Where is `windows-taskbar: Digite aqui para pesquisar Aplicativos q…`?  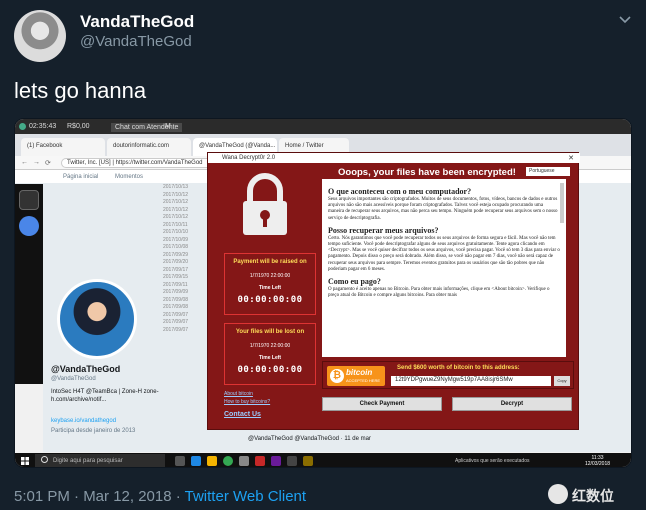 windows-taskbar: Digite aqui para pesquisar Aplicativos q… is located at coordinates (323, 460).